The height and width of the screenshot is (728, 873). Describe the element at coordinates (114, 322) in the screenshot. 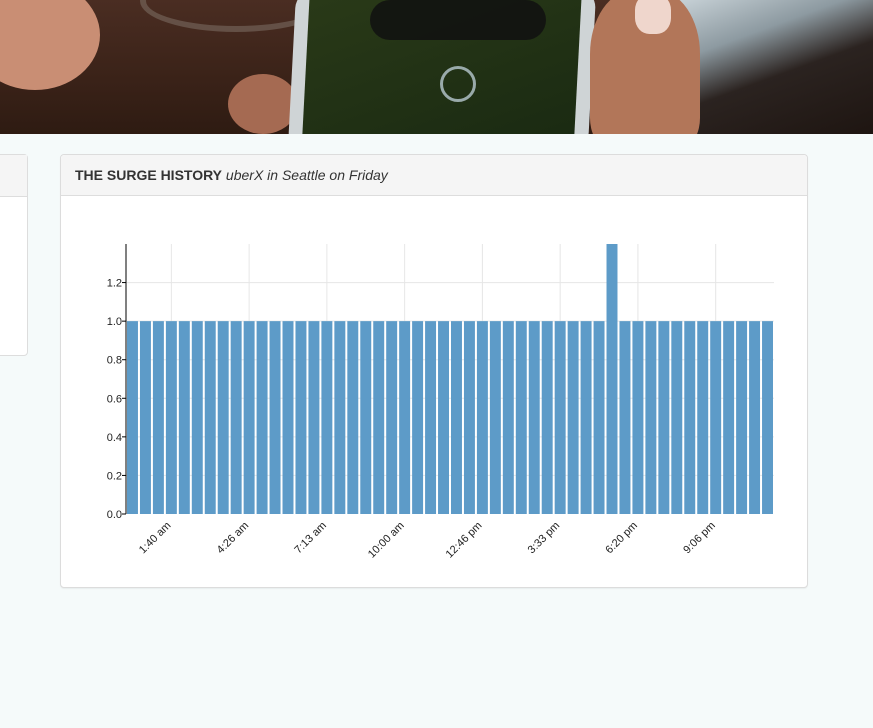

I see `y-tick-label: 1.0` at that location.